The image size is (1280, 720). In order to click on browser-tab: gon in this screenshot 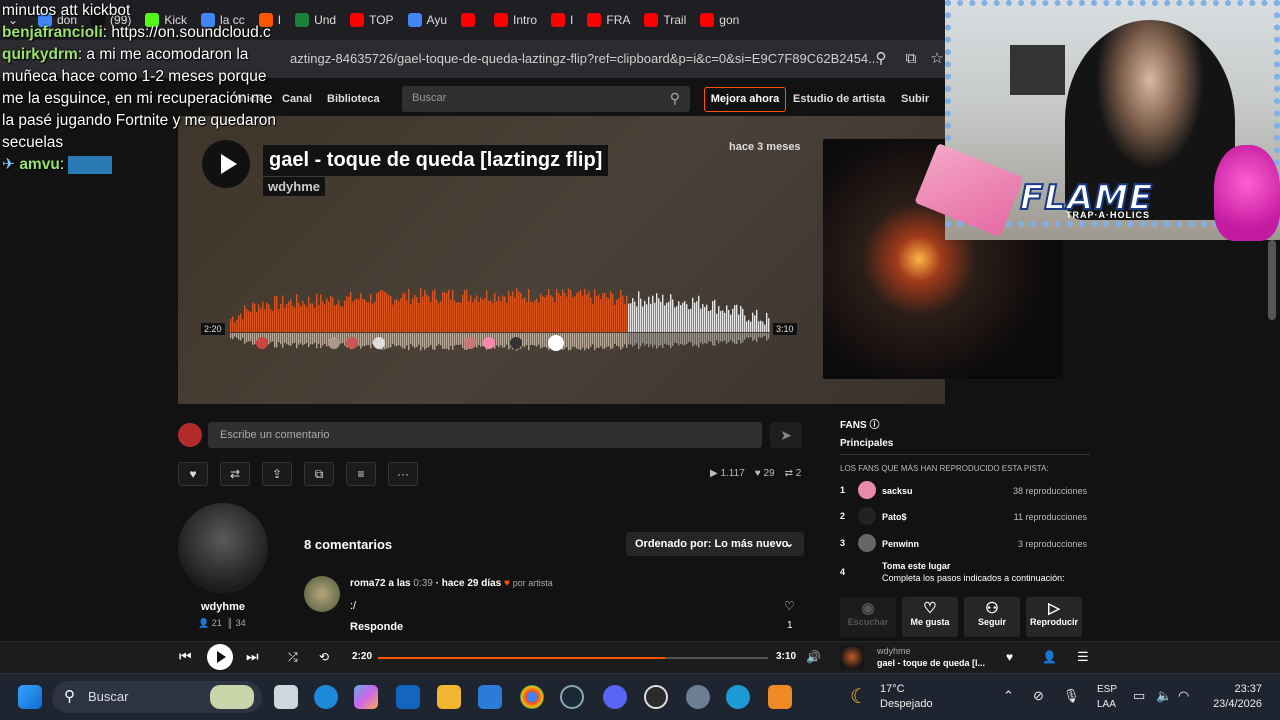, I will do `click(719, 20)`.